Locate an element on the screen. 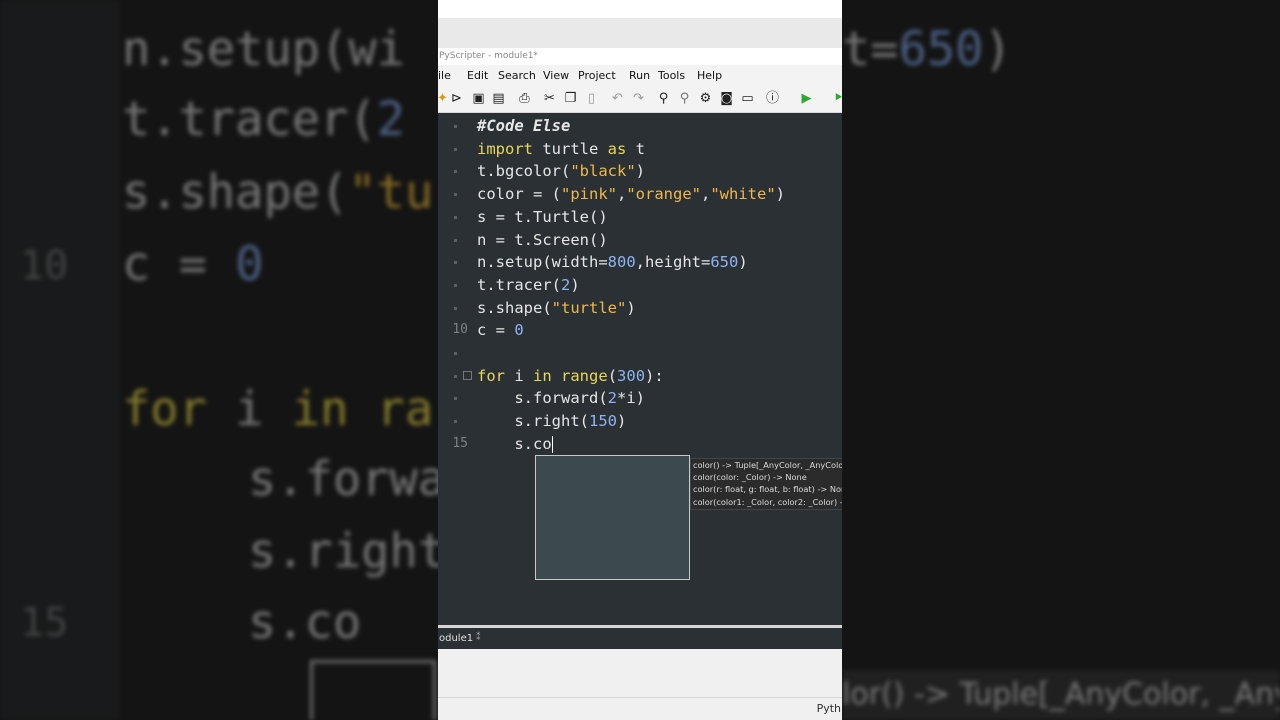 The width and height of the screenshot is (1280, 720). code-line: color = ("pink","orange","white") is located at coordinates (631, 194).